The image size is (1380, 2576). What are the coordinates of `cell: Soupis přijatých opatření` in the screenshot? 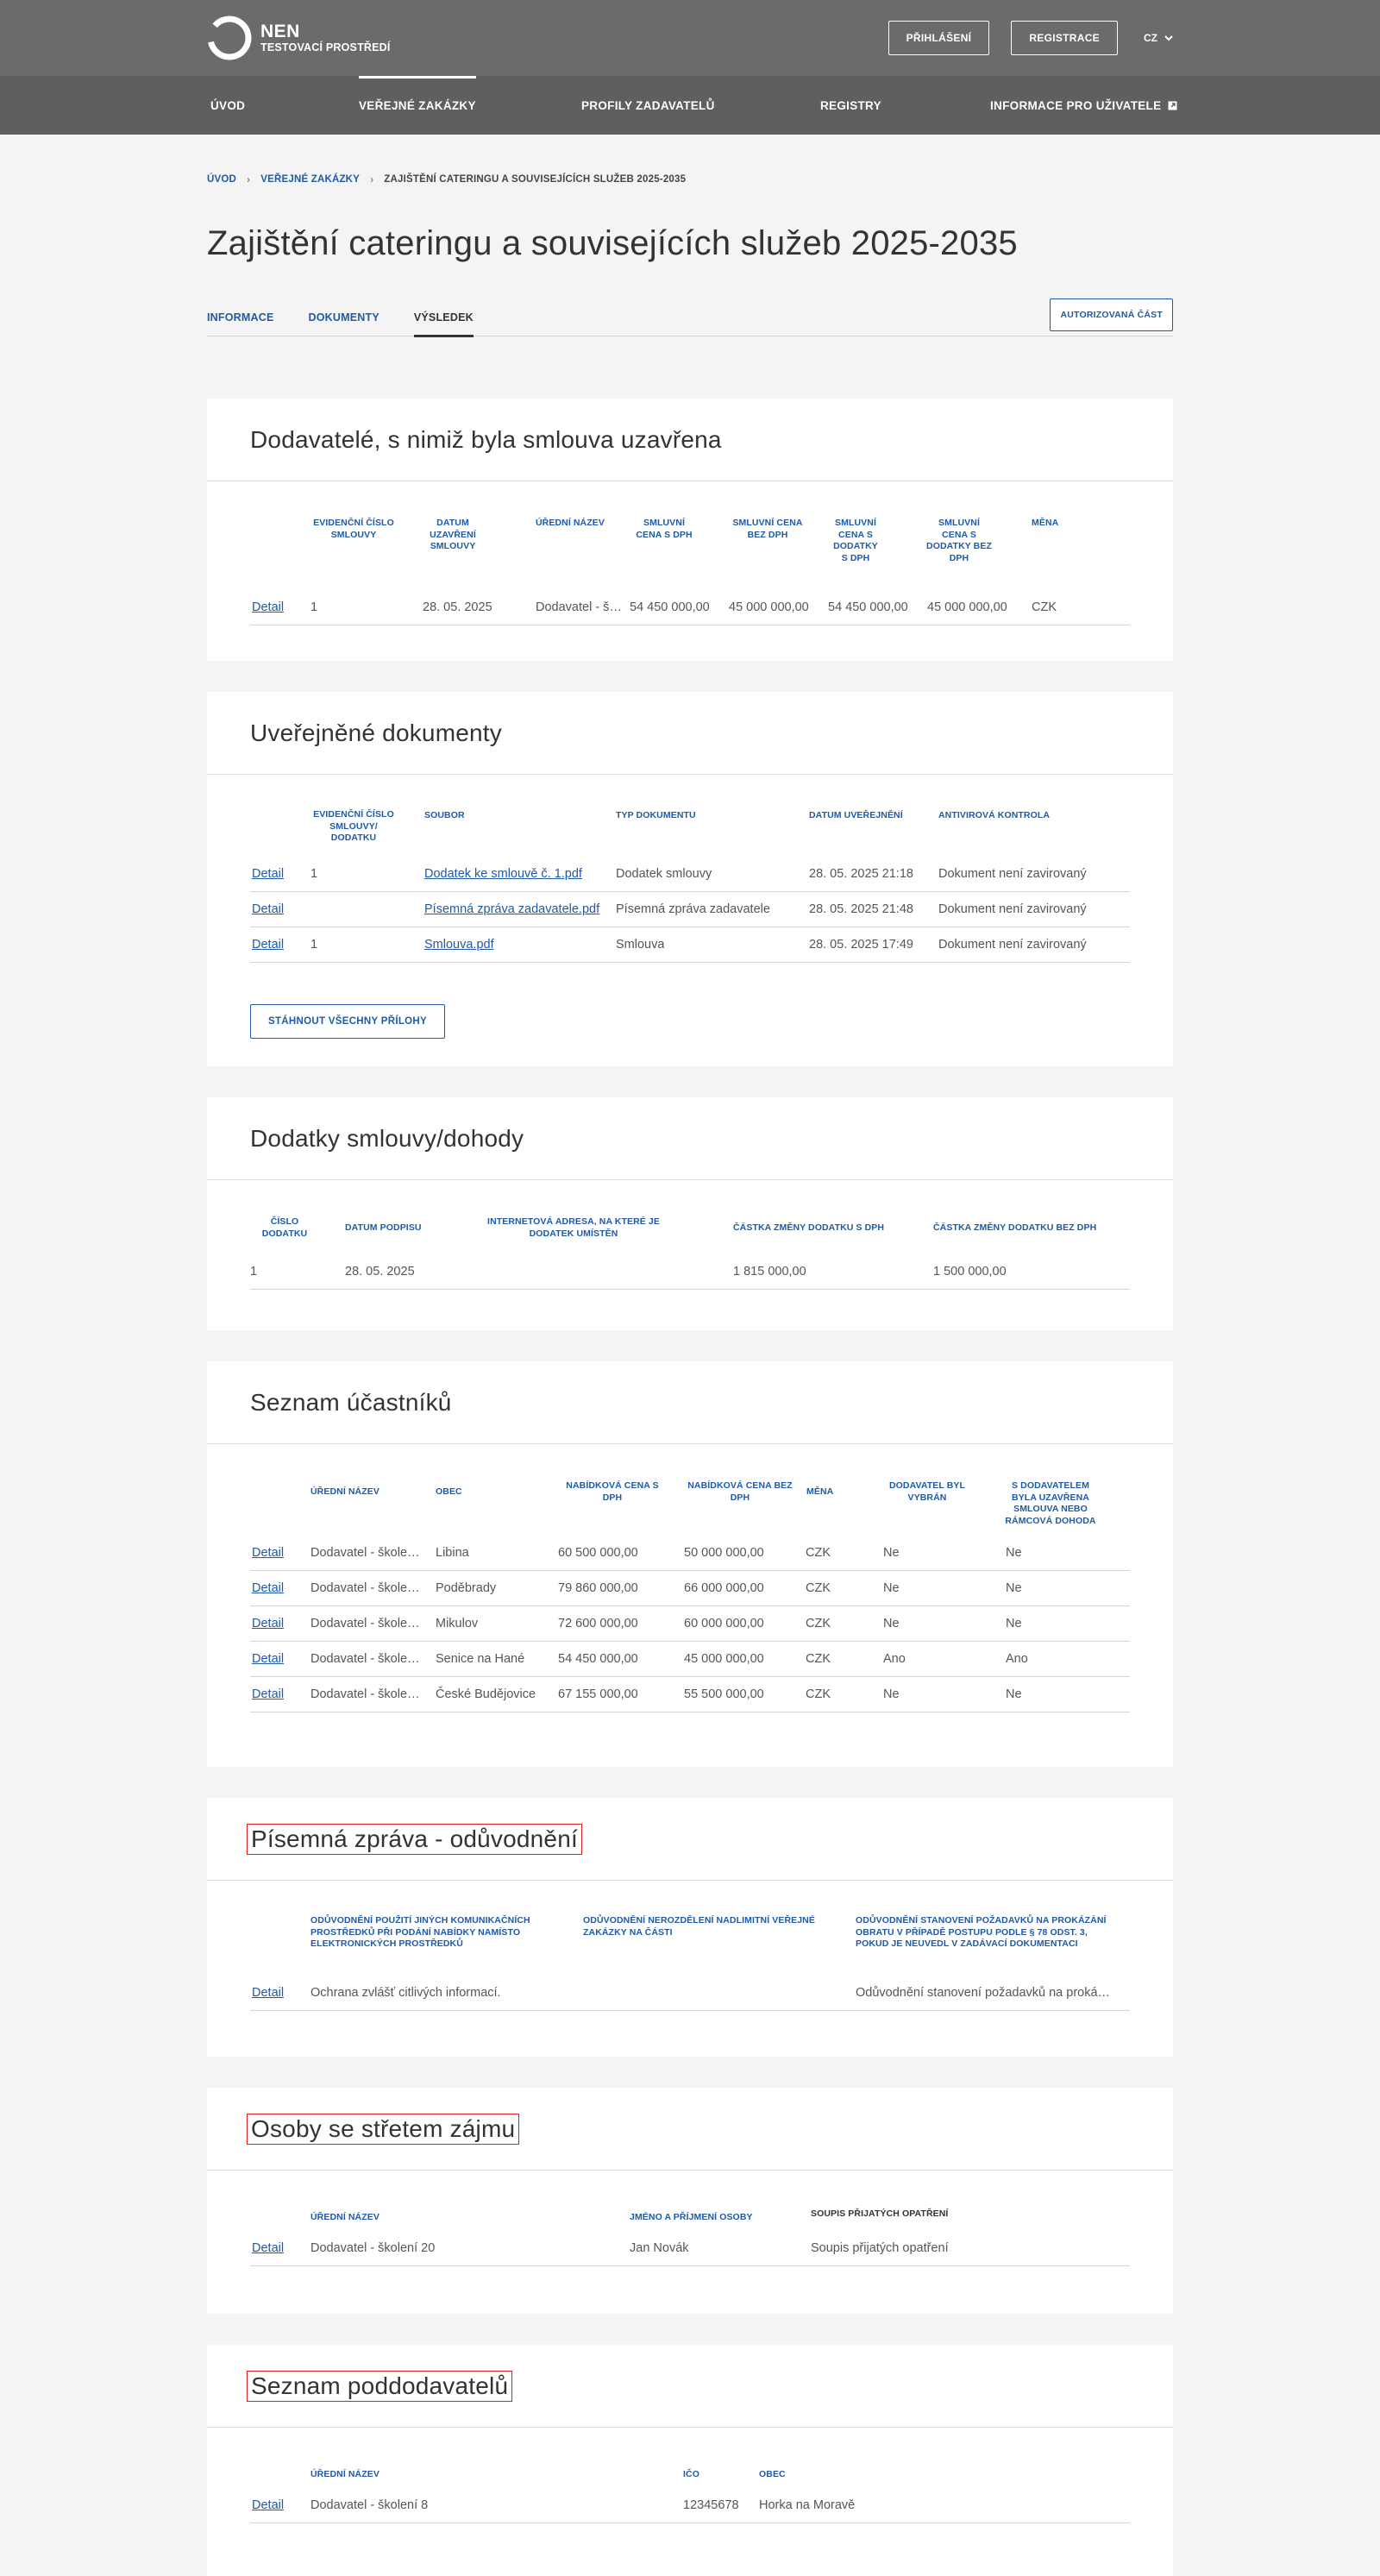 It's located at (880, 2248).